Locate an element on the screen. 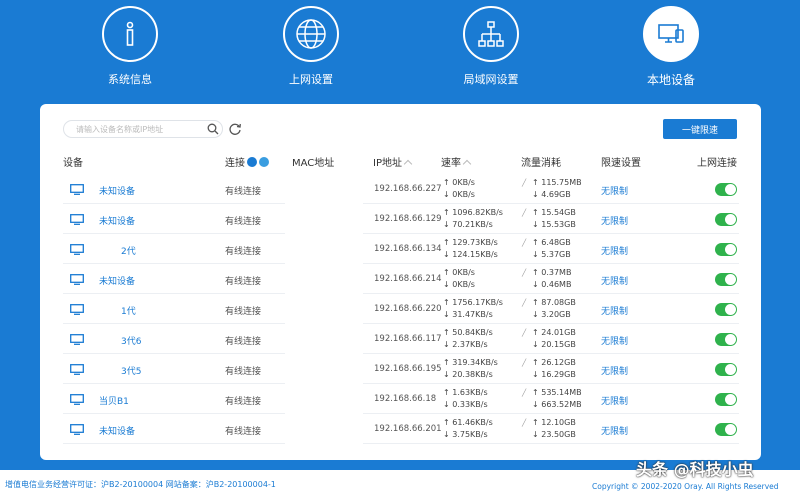 Image resolution: width=800 pixels, height=497 pixels. header-mac: MAC地址 is located at coordinates (313, 163).